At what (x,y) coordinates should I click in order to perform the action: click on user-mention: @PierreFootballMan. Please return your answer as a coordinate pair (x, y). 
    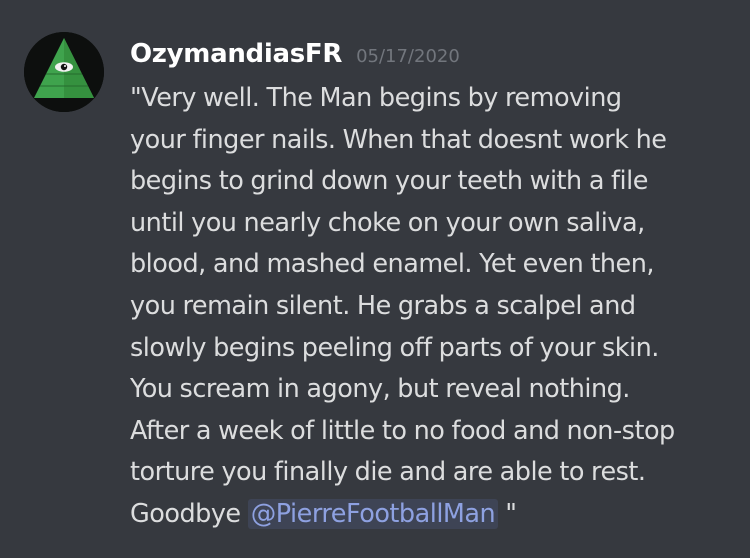
    Looking at the image, I should click on (373, 513).